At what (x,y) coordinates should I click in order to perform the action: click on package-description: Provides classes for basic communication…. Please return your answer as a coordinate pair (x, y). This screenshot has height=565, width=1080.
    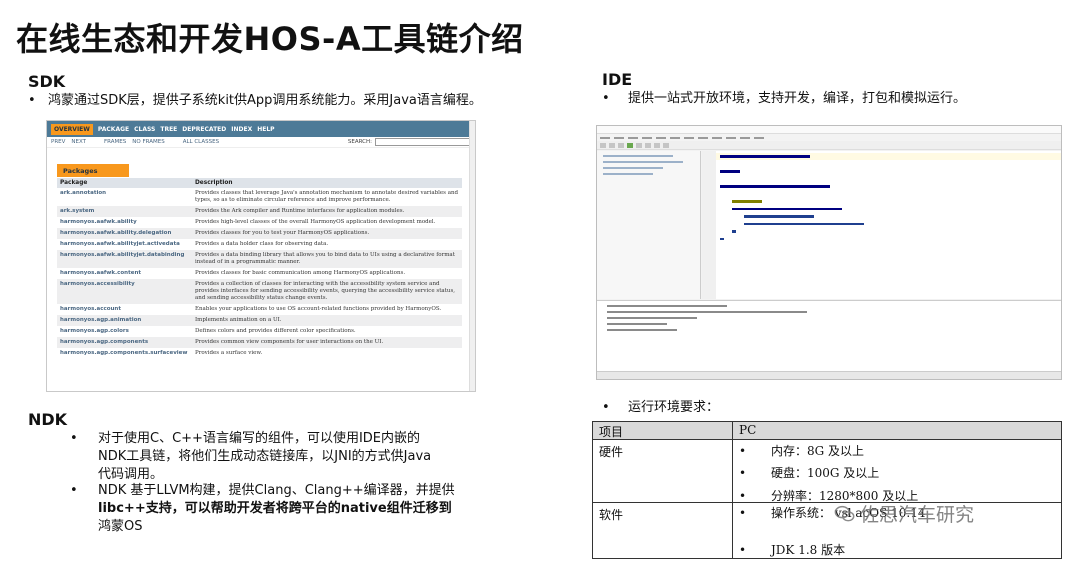
    Looking at the image, I should click on (300, 273).